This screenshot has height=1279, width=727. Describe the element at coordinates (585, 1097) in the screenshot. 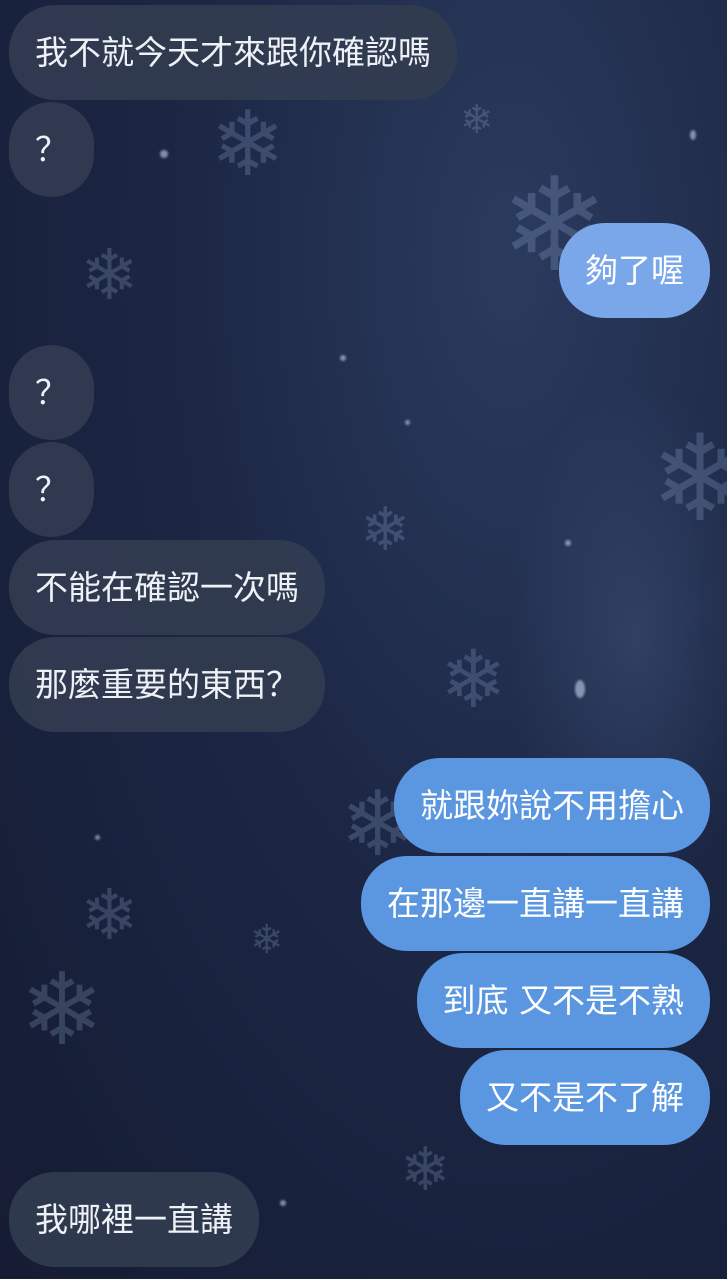

I see `message-bubble-outgoing: 又不是不了解` at that location.